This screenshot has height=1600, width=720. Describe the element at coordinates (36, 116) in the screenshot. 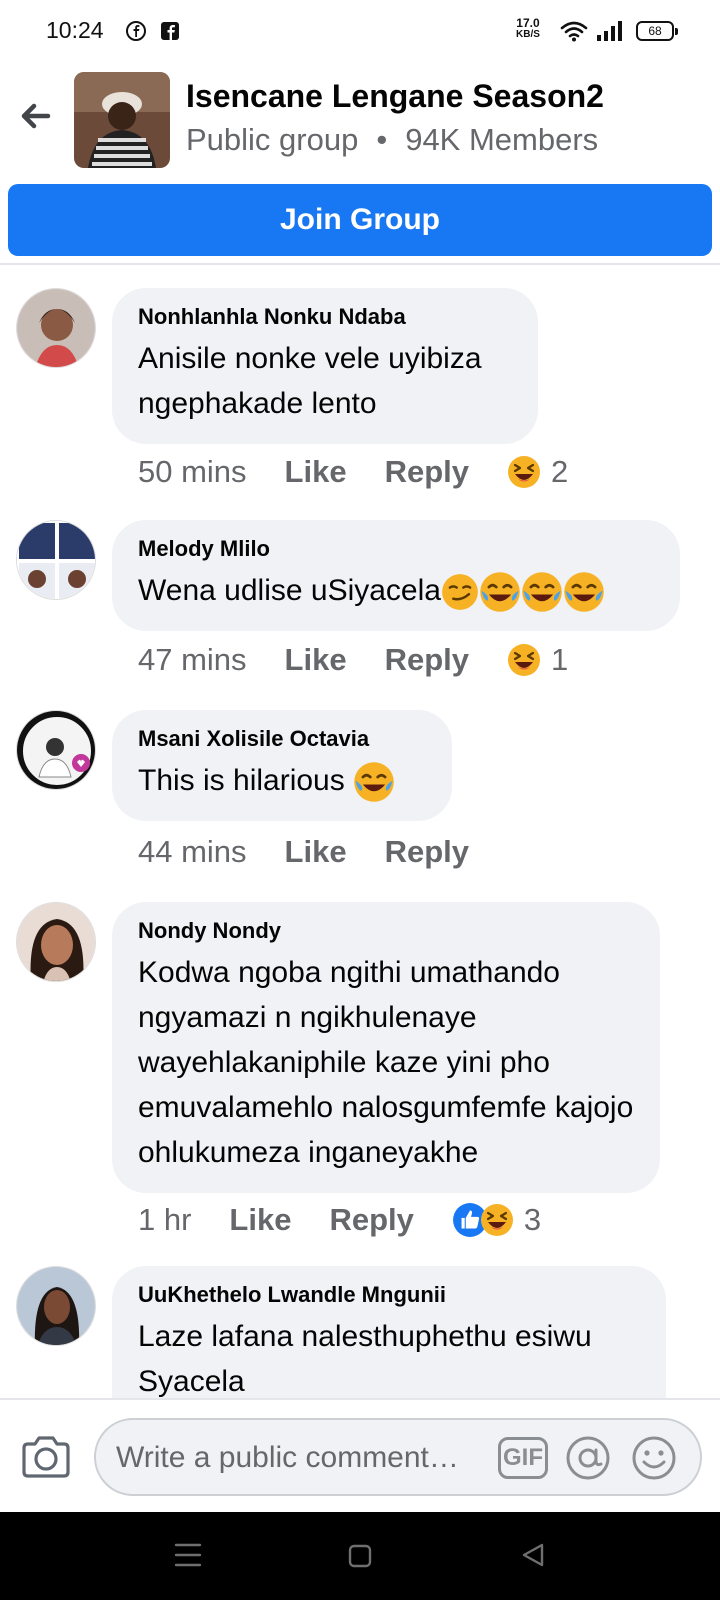

I see `back-arrow-icon` at that location.